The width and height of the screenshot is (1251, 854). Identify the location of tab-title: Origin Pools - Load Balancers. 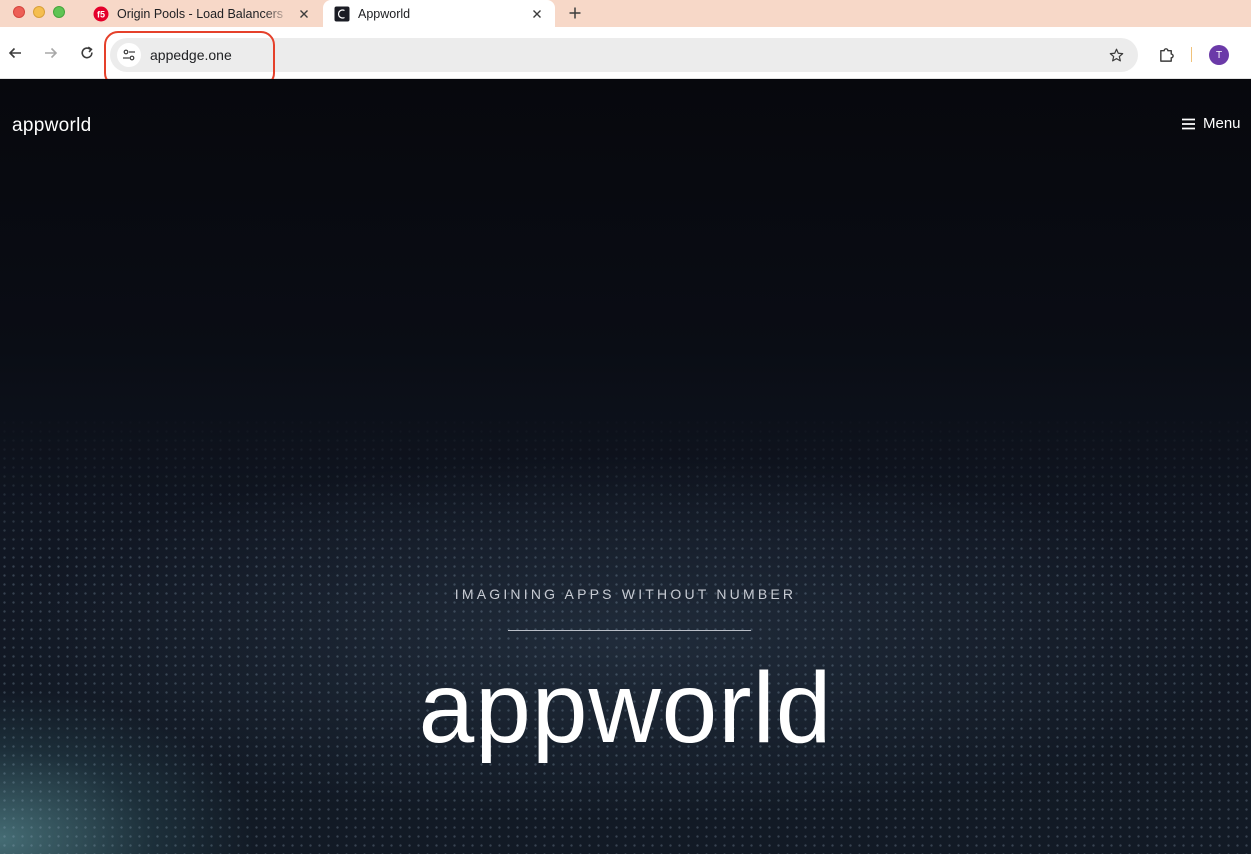
(200, 13).